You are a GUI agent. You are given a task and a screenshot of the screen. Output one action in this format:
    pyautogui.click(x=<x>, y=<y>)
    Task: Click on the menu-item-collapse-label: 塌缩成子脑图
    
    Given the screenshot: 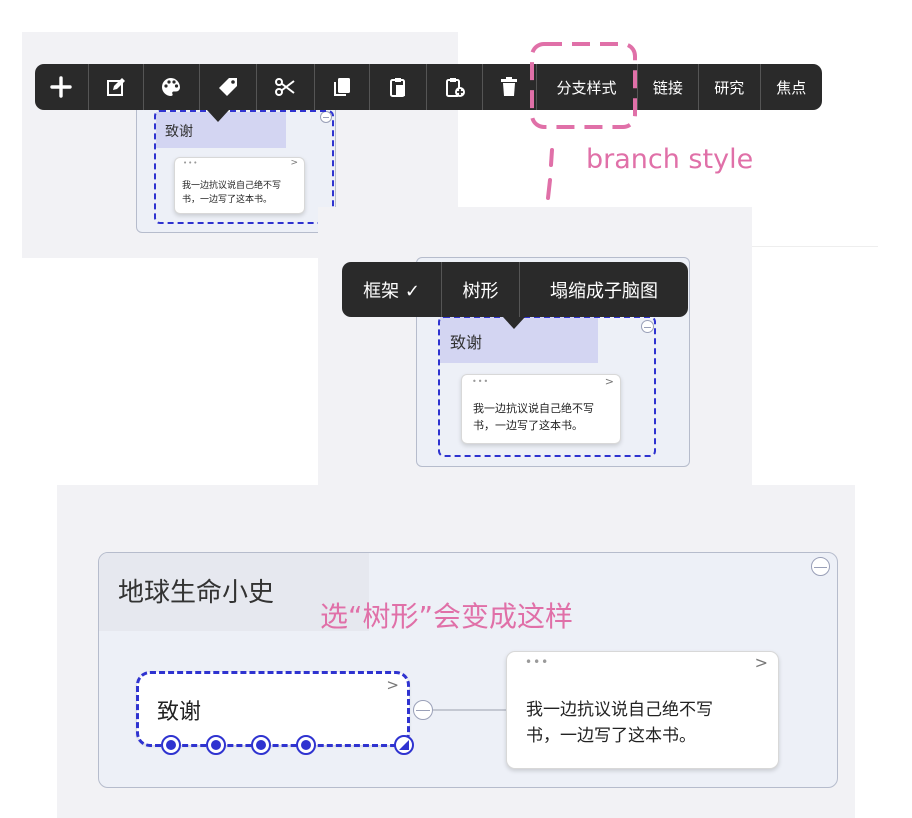 What is the action you would take?
    pyautogui.click(x=604, y=291)
    